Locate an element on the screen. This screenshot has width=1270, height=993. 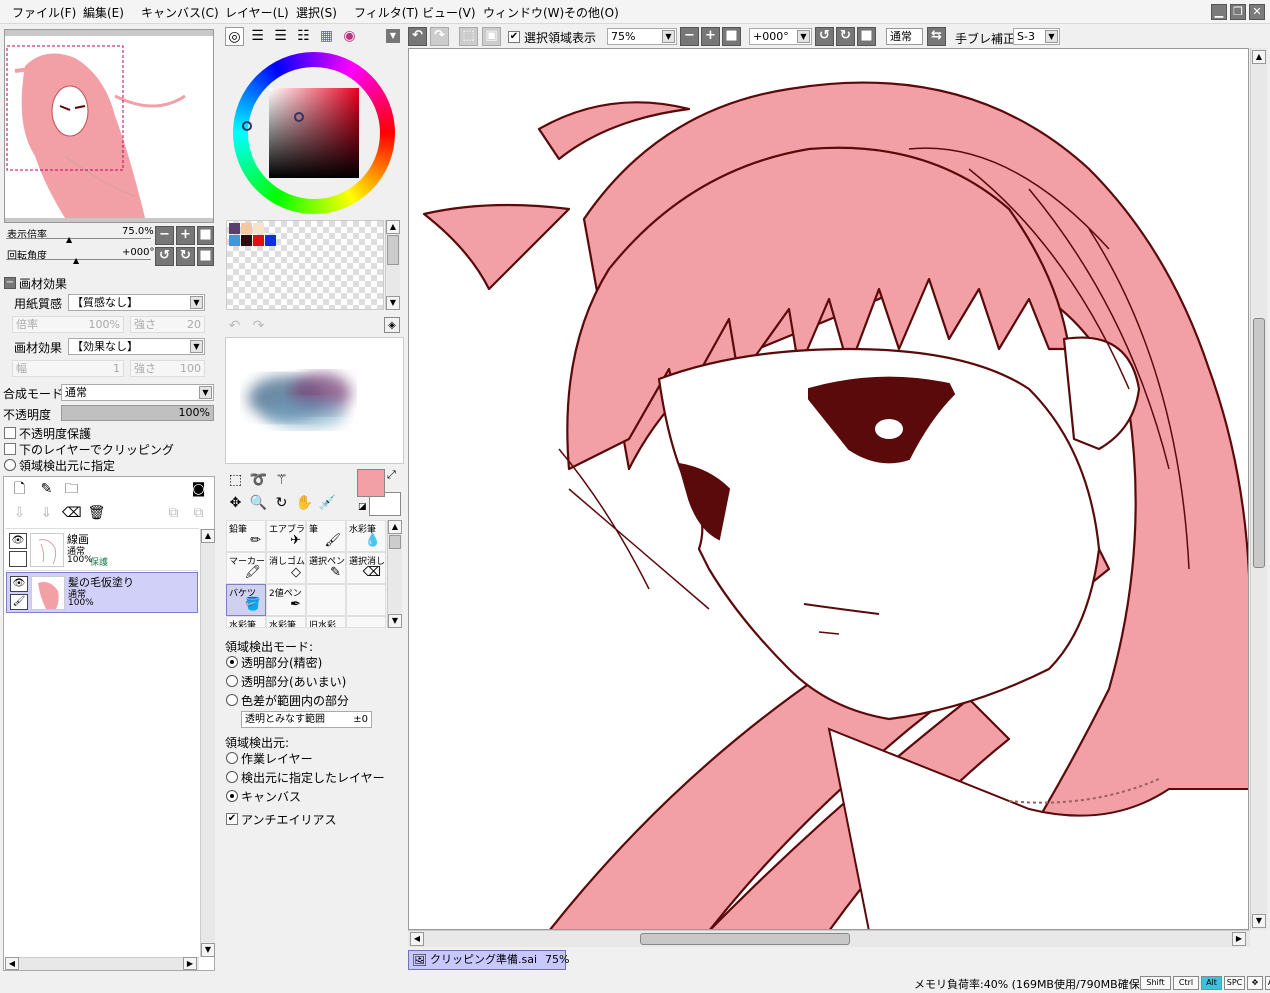
canvas-rotate-reset-button: ■ is located at coordinates (866, 36).